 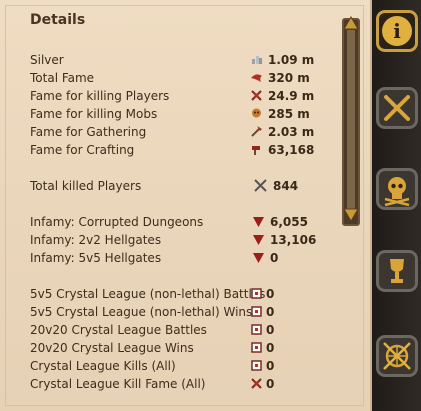 I want to click on stat-row-20v20-battles: 20v20 Crystal League Battles 0, so click(x=180, y=330).